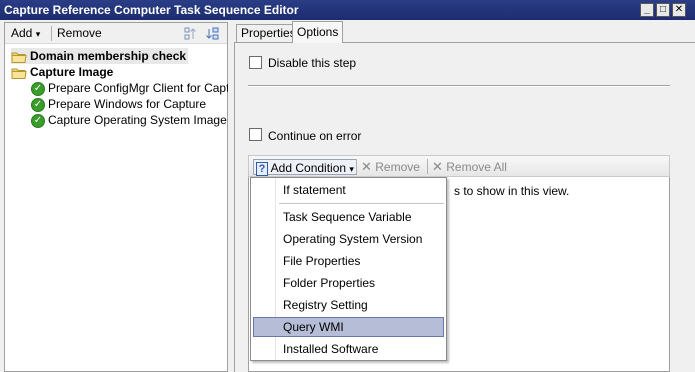 This screenshot has height=372, width=695. I want to click on minimize-button: _, so click(647, 10).